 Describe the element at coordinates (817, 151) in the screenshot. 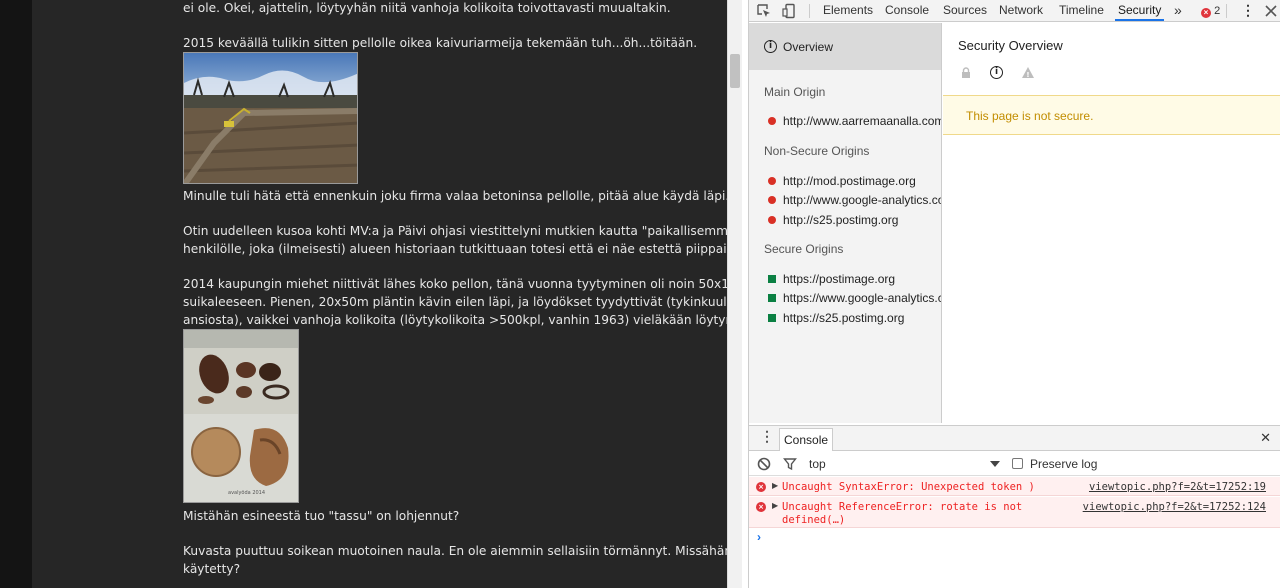

I see `non-secure-origins-heading: Non-Secure Origins` at that location.